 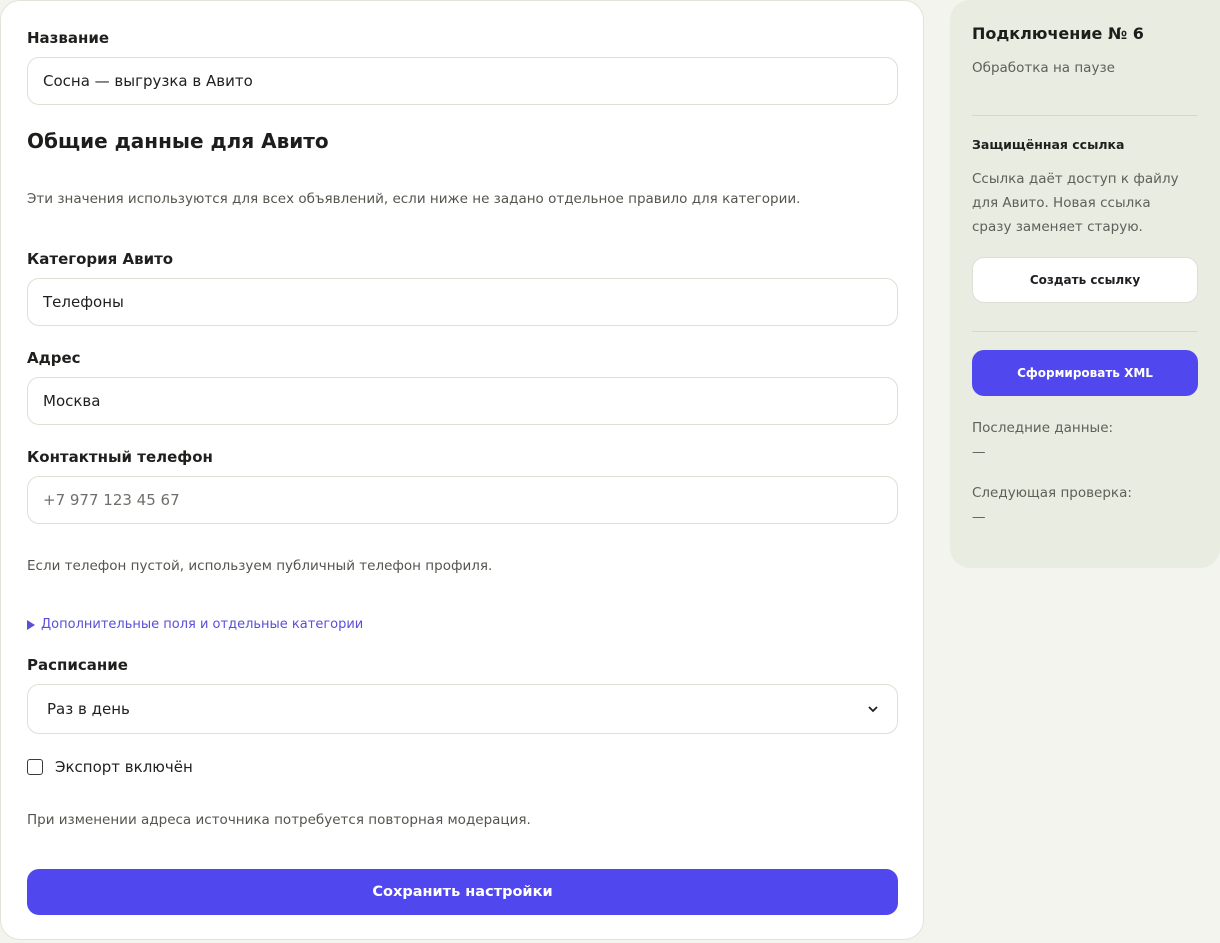 What do you see at coordinates (68, 38) in the screenshot?
I see `name-label: Название` at bounding box center [68, 38].